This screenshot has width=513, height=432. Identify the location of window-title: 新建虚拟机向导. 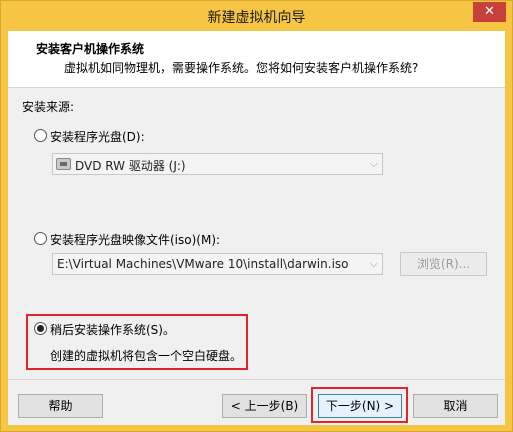
(256, 18).